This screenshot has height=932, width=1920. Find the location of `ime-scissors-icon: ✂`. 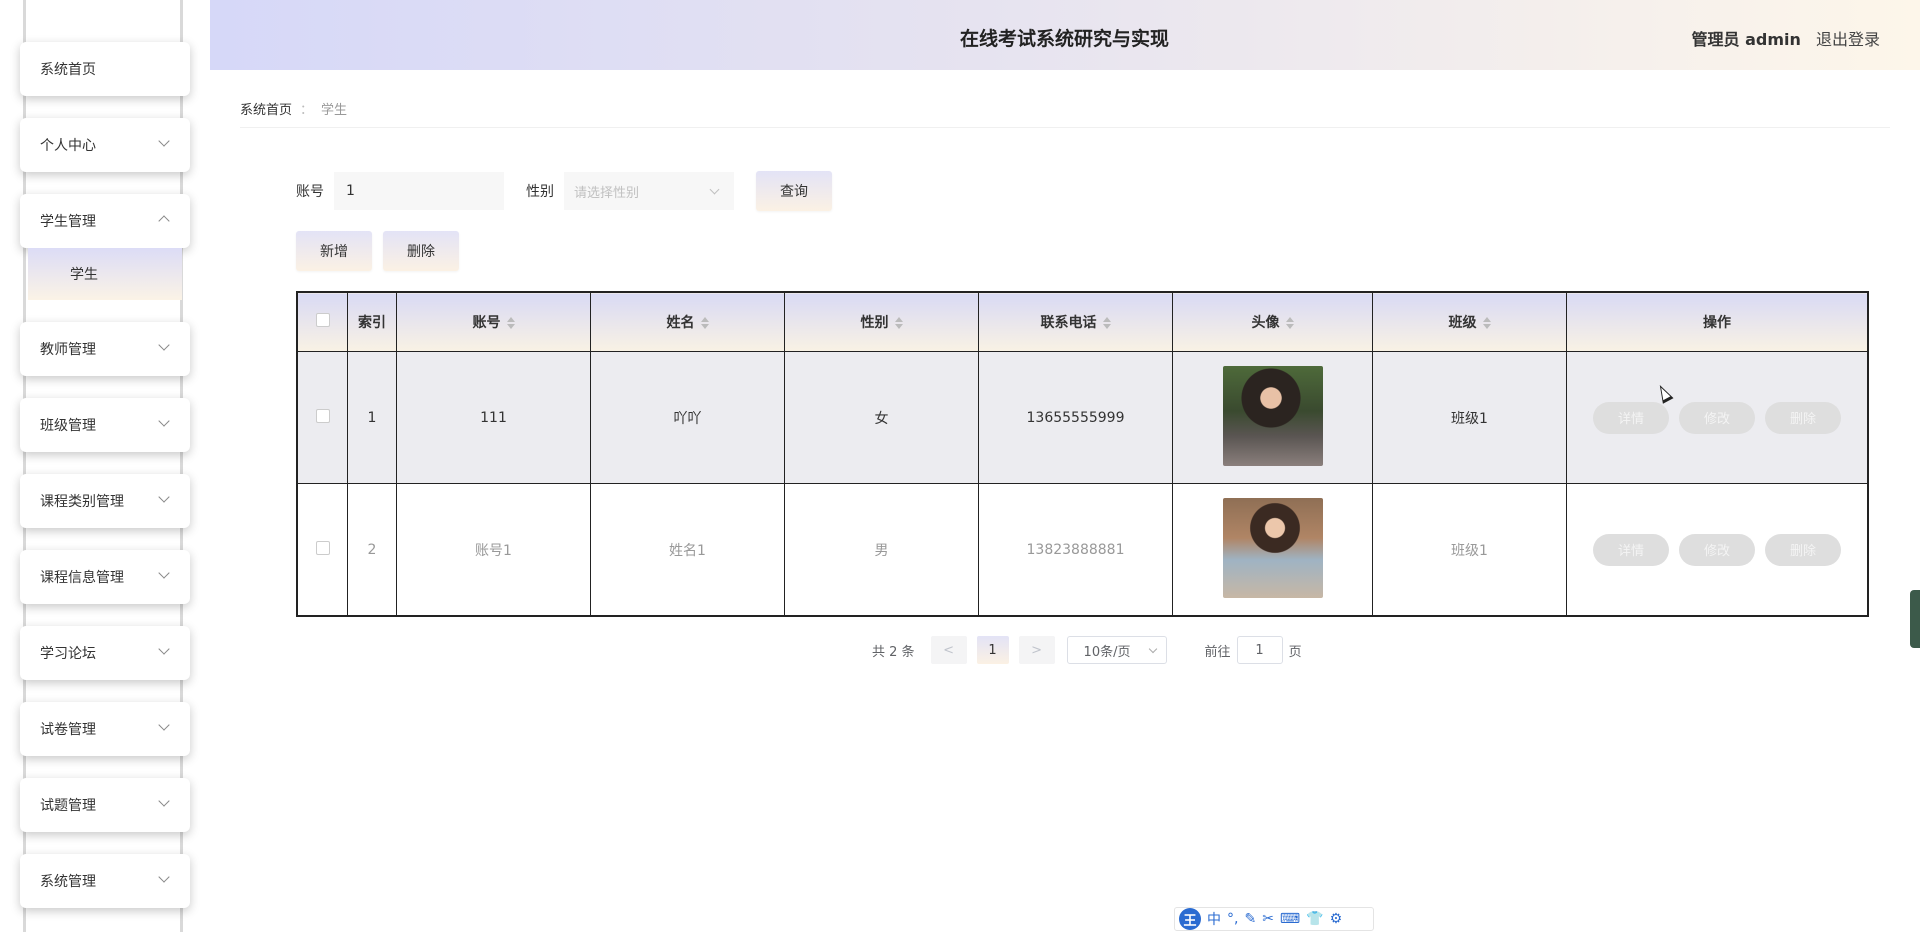

ime-scissors-icon: ✂ is located at coordinates (1268, 919).